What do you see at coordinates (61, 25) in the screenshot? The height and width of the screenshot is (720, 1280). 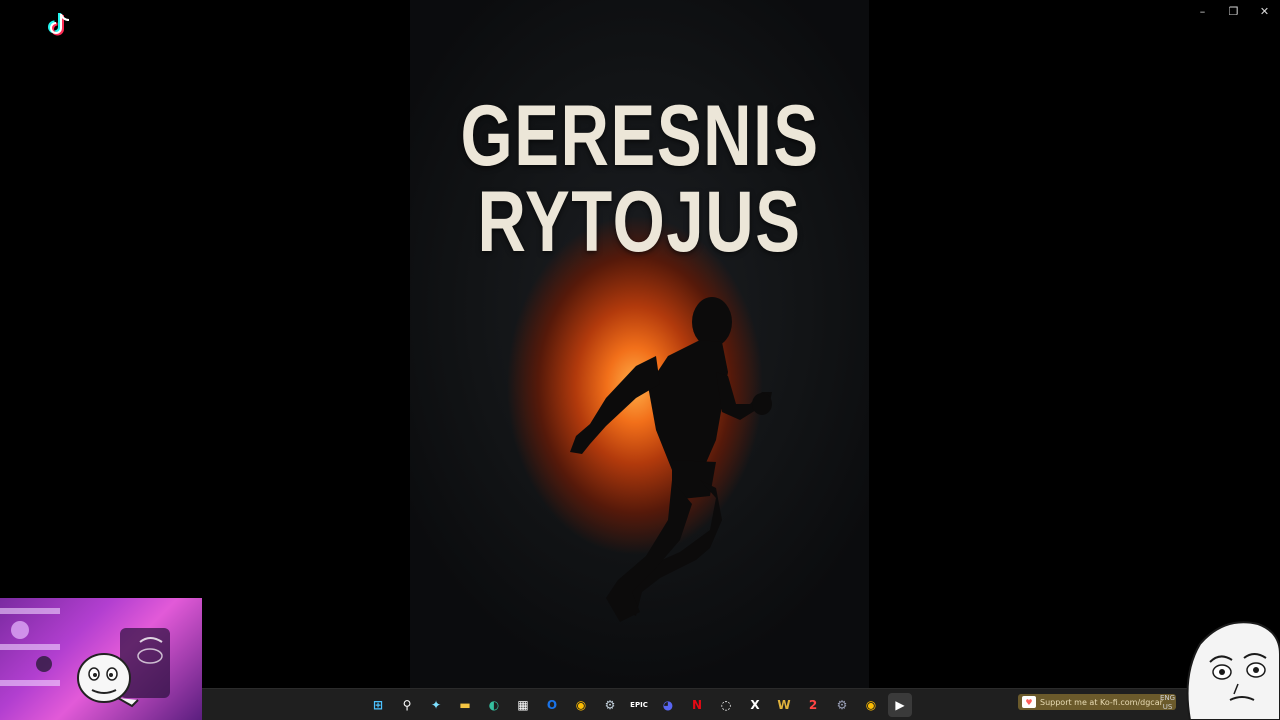 I see `tiktok-icon` at bounding box center [61, 25].